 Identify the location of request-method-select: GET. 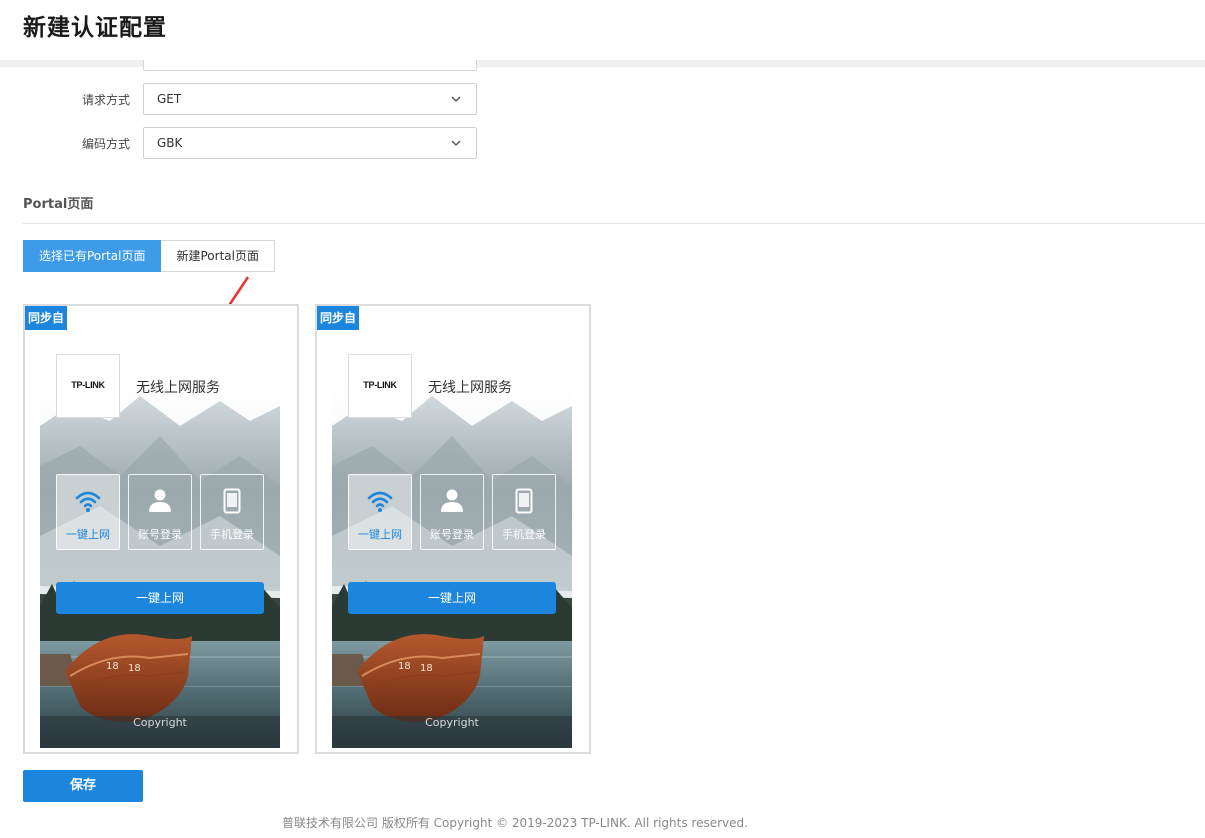
(310, 99).